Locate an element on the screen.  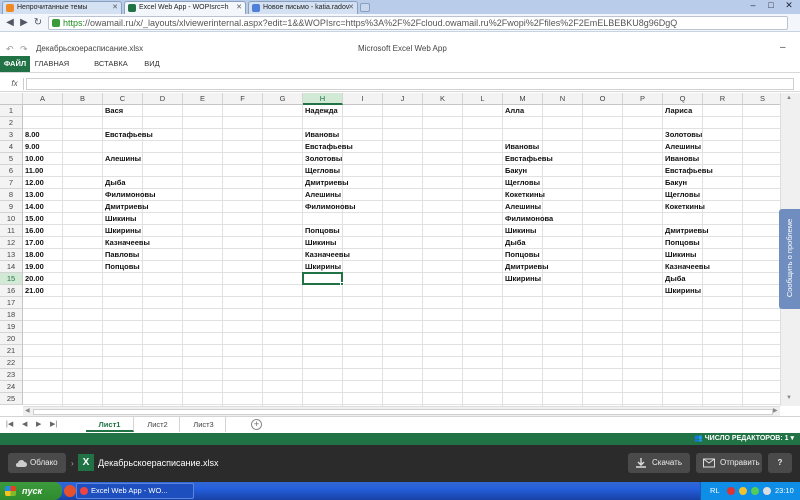
row-header-14: 14 is located at coordinates (11, 267).